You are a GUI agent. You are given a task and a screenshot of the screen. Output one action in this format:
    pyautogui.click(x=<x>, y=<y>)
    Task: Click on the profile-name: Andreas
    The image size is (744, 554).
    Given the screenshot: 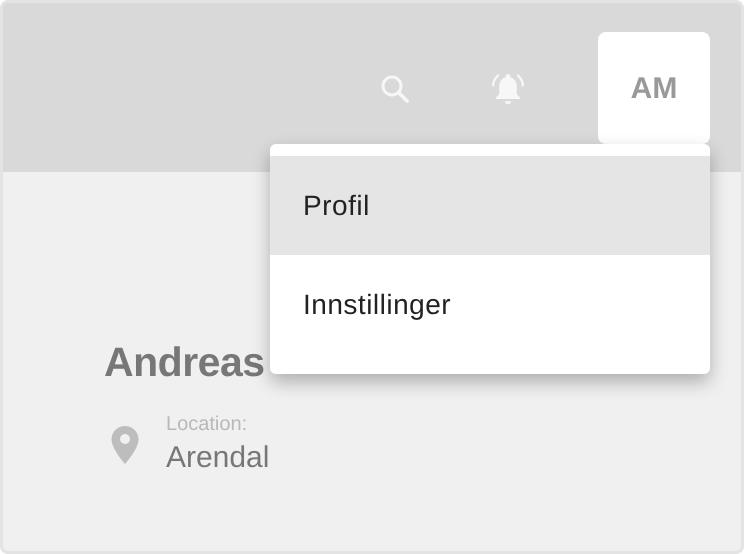 What is the action you would take?
    pyautogui.click(x=185, y=362)
    